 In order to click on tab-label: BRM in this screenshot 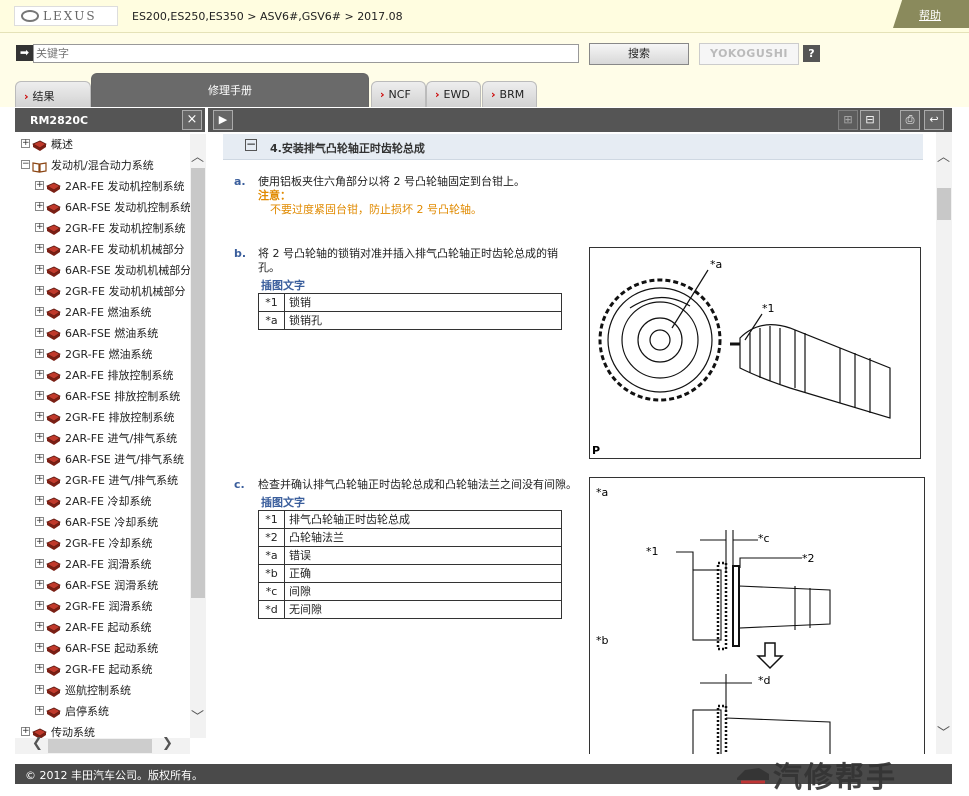, I will do `click(512, 94)`.